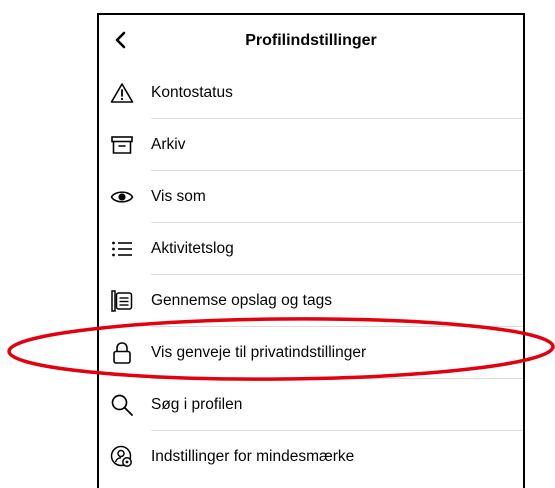 Image resolution: width=555 pixels, height=488 pixels. I want to click on menu-item-activity-log: Aktivitetslog, so click(311, 249).